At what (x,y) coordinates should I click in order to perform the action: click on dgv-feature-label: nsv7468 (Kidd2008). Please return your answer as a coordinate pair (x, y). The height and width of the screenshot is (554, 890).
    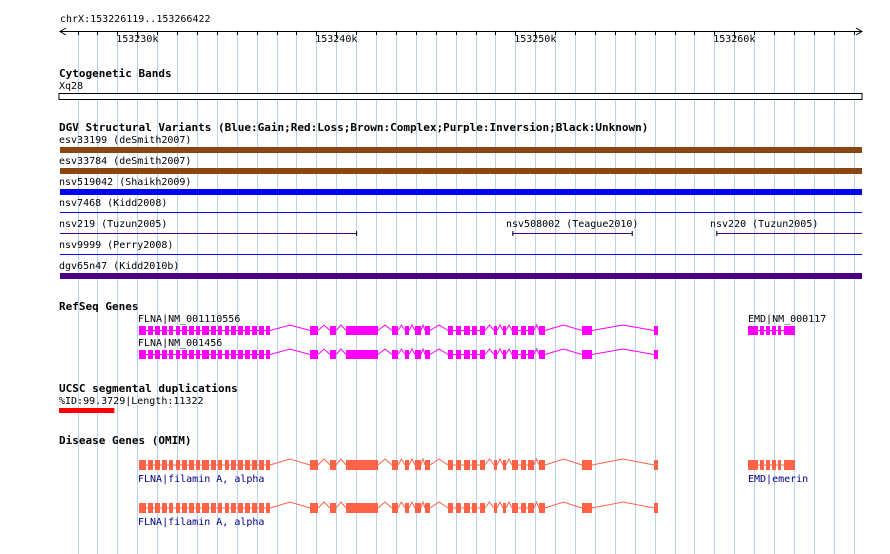
    Looking at the image, I should click on (113, 204).